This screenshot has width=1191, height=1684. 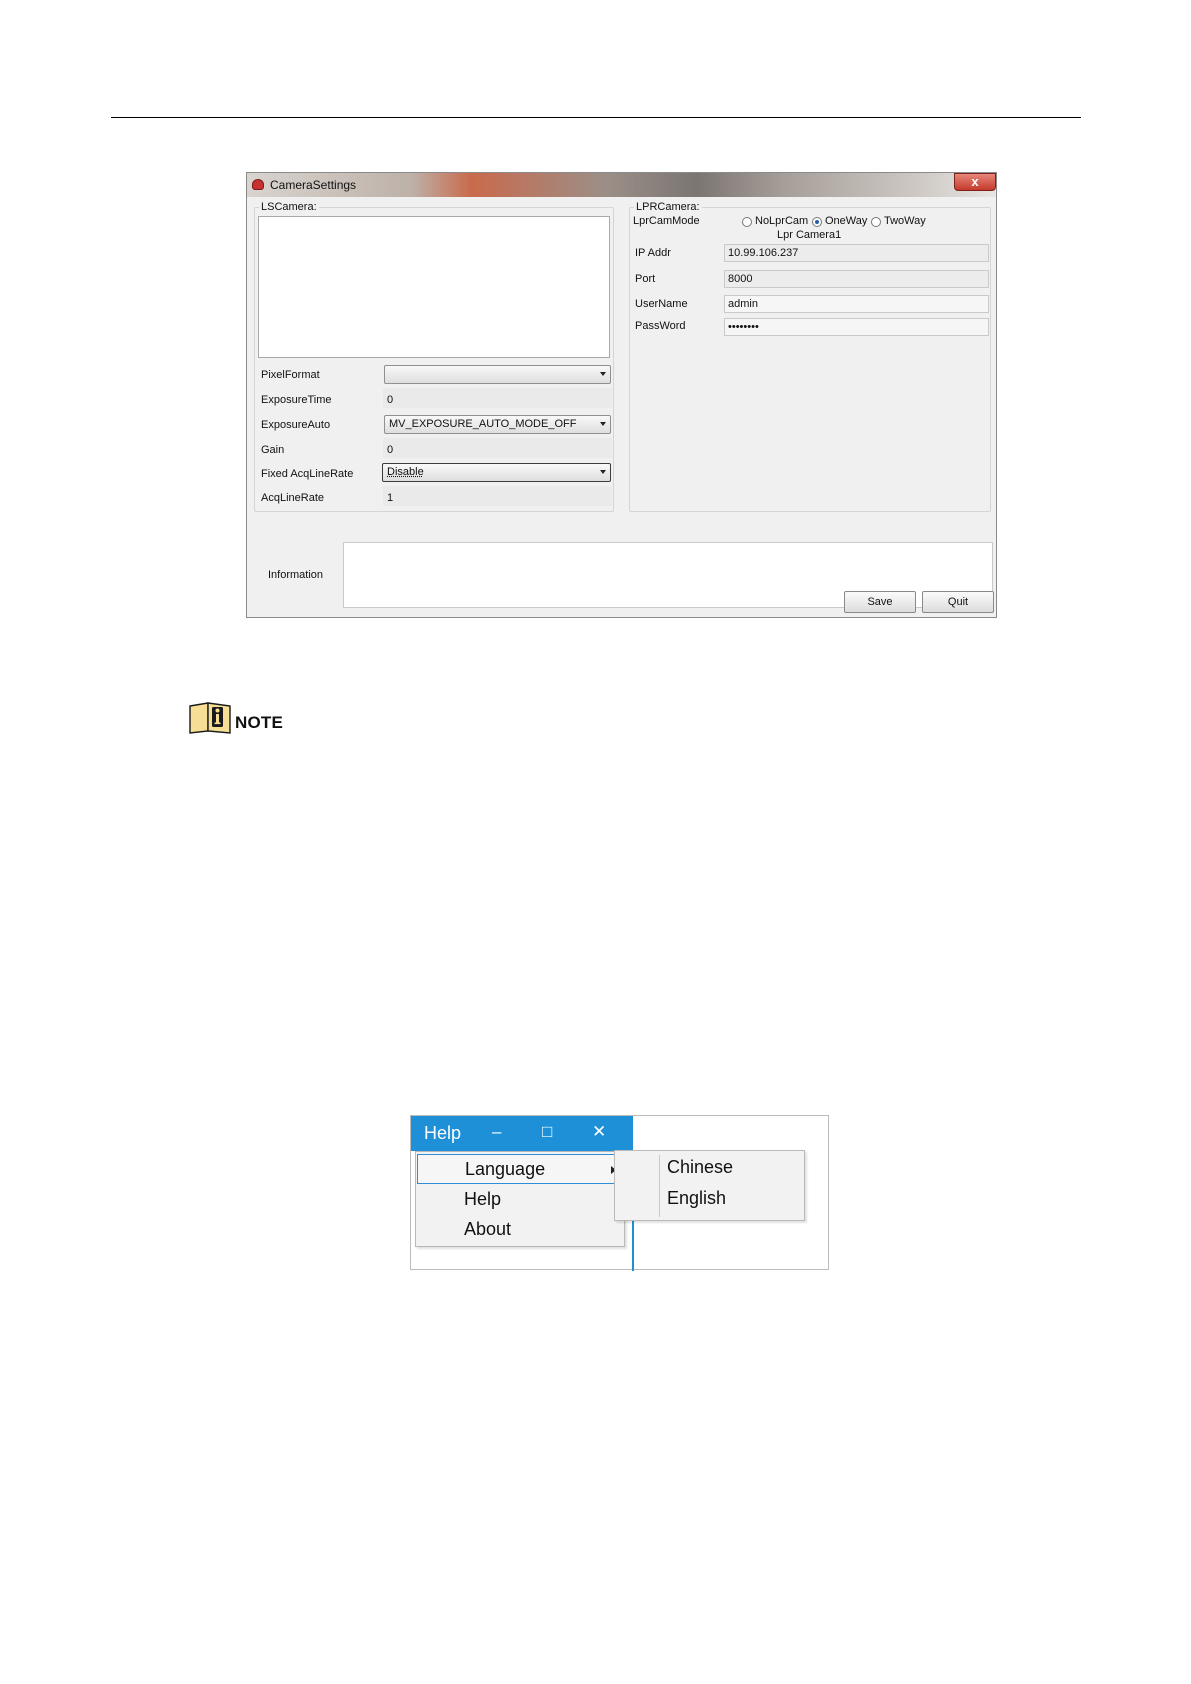 I want to click on menu-item-help: Help, so click(x=520, y=1200).